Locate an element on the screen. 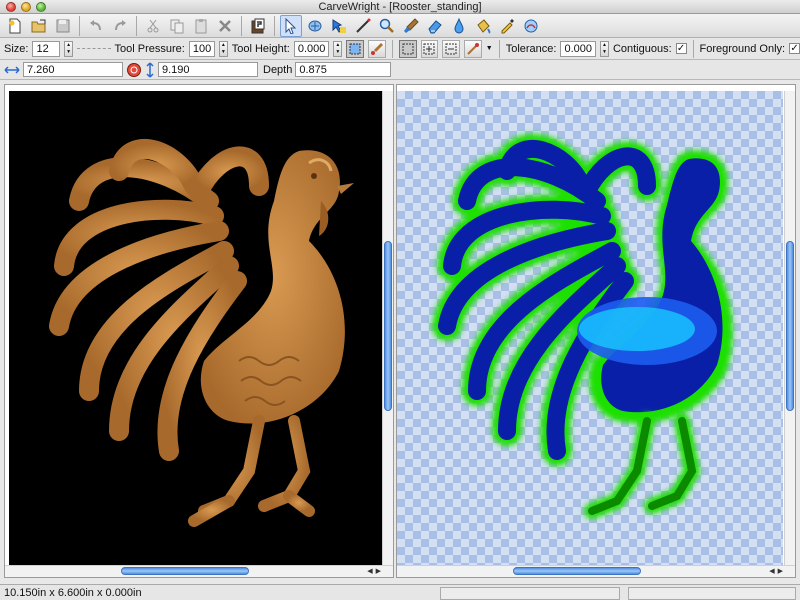 This screenshot has width=800, height=600. width-field: 7.260 is located at coordinates (73, 69).